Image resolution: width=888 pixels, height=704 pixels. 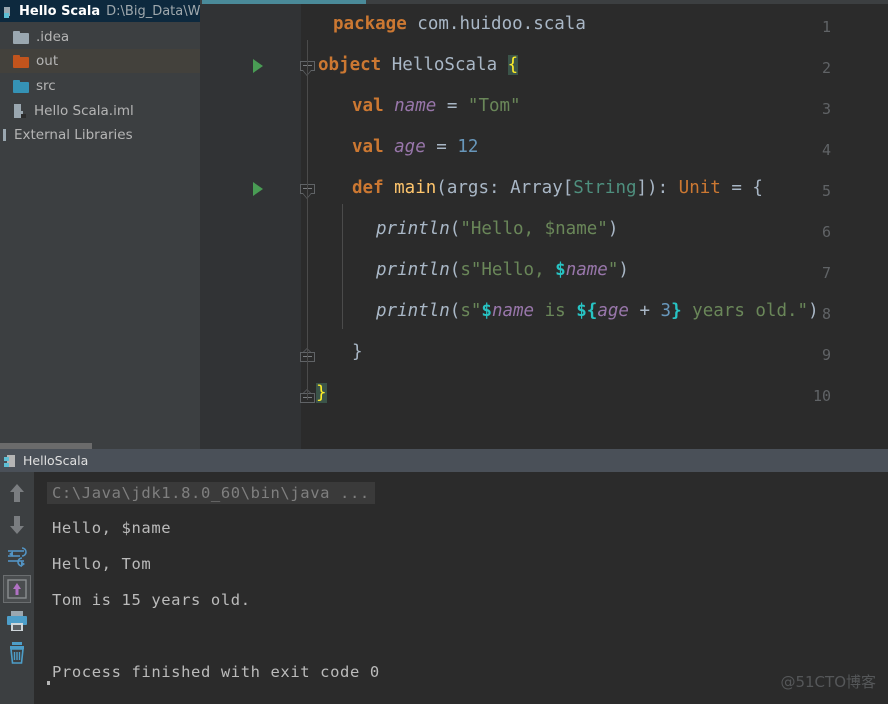 I want to click on number-literal: 12, so click(x=468, y=147).